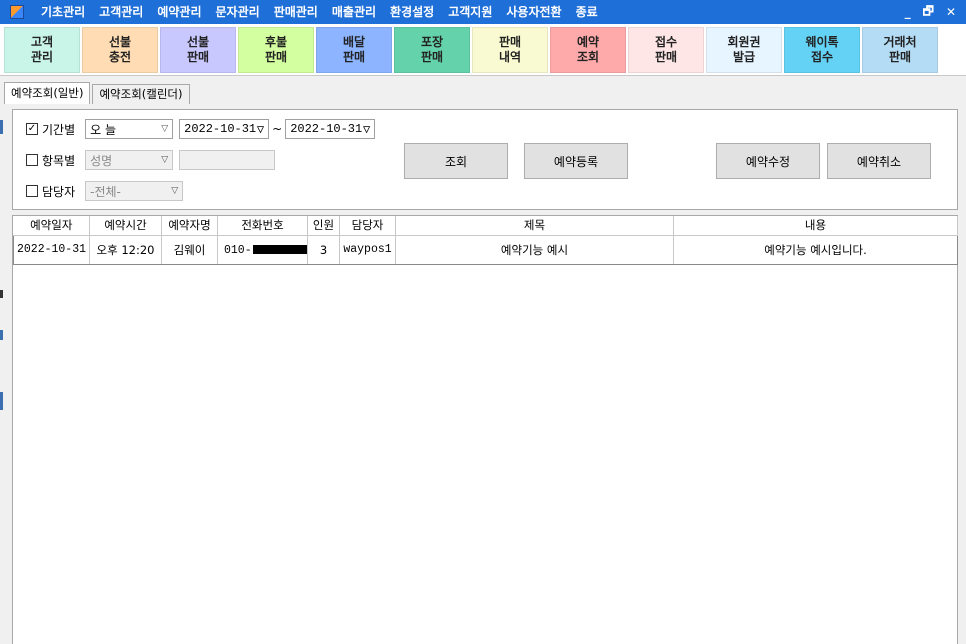 This screenshot has height=644, width=966. What do you see at coordinates (262, 226) in the screenshot?
I see `col-header-phone: 전화번호` at bounding box center [262, 226].